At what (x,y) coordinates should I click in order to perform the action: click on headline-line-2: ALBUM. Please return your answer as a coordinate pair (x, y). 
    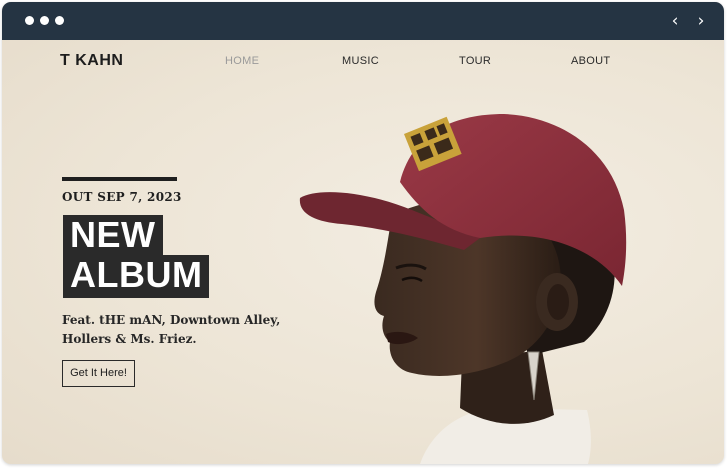
    Looking at the image, I should click on (136, 276).